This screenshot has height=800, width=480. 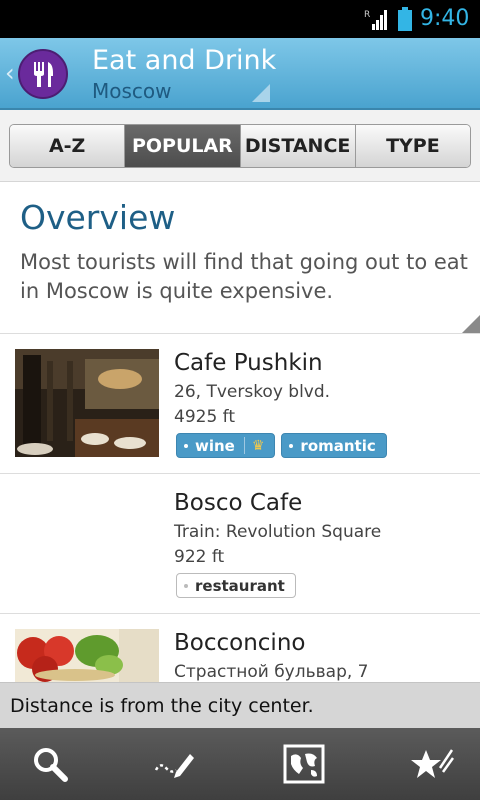 What do you see at coordinates (98, 217) in the screenshot?
I see `overview-heading: Overview` at bounding box center [98, 217].